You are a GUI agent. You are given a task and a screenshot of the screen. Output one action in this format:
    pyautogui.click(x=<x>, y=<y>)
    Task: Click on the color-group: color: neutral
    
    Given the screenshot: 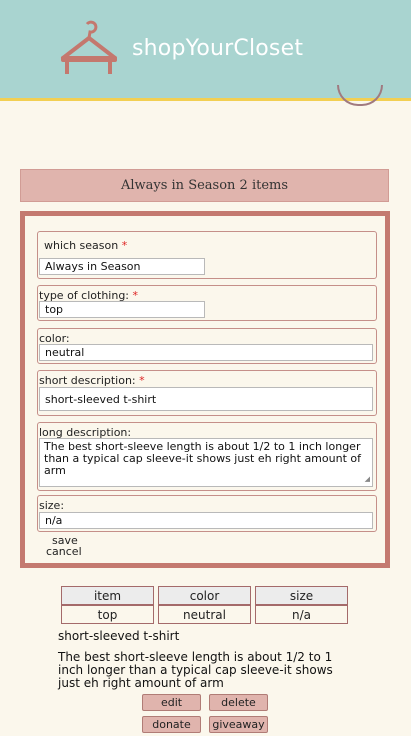 What is the action you would take?
    pyautogui.click(x=207, y=346)
    